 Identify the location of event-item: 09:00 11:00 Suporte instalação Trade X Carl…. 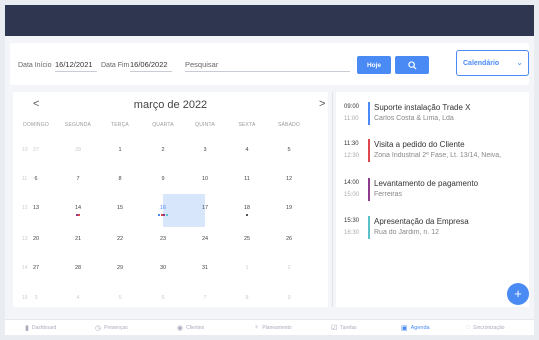
(432, 114).